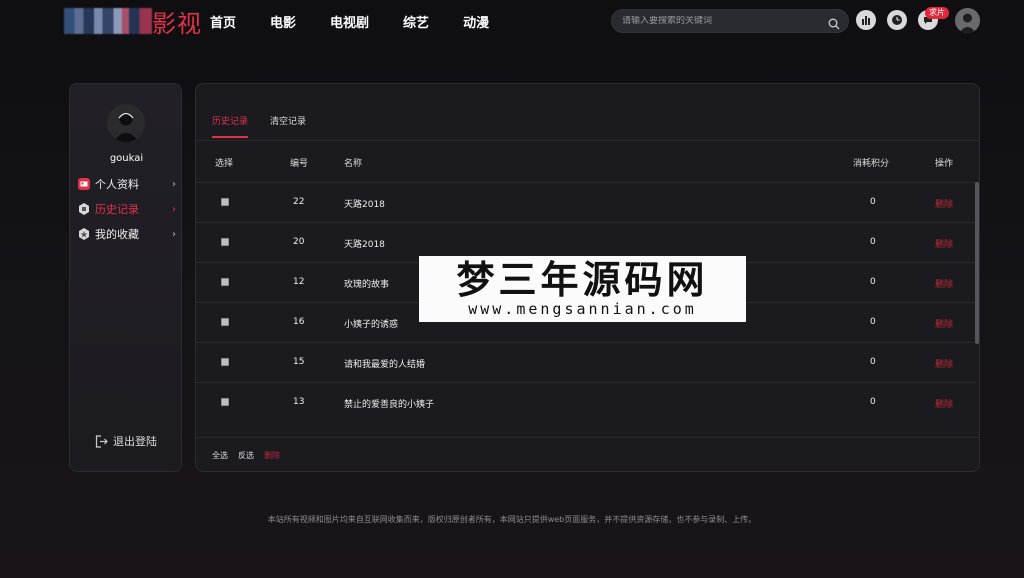 This screenshot has height=578, width=1024. I want to click on top-header: 影视 首页 电影 电视剧 综艺 动漫 求片, so click(512, 21).